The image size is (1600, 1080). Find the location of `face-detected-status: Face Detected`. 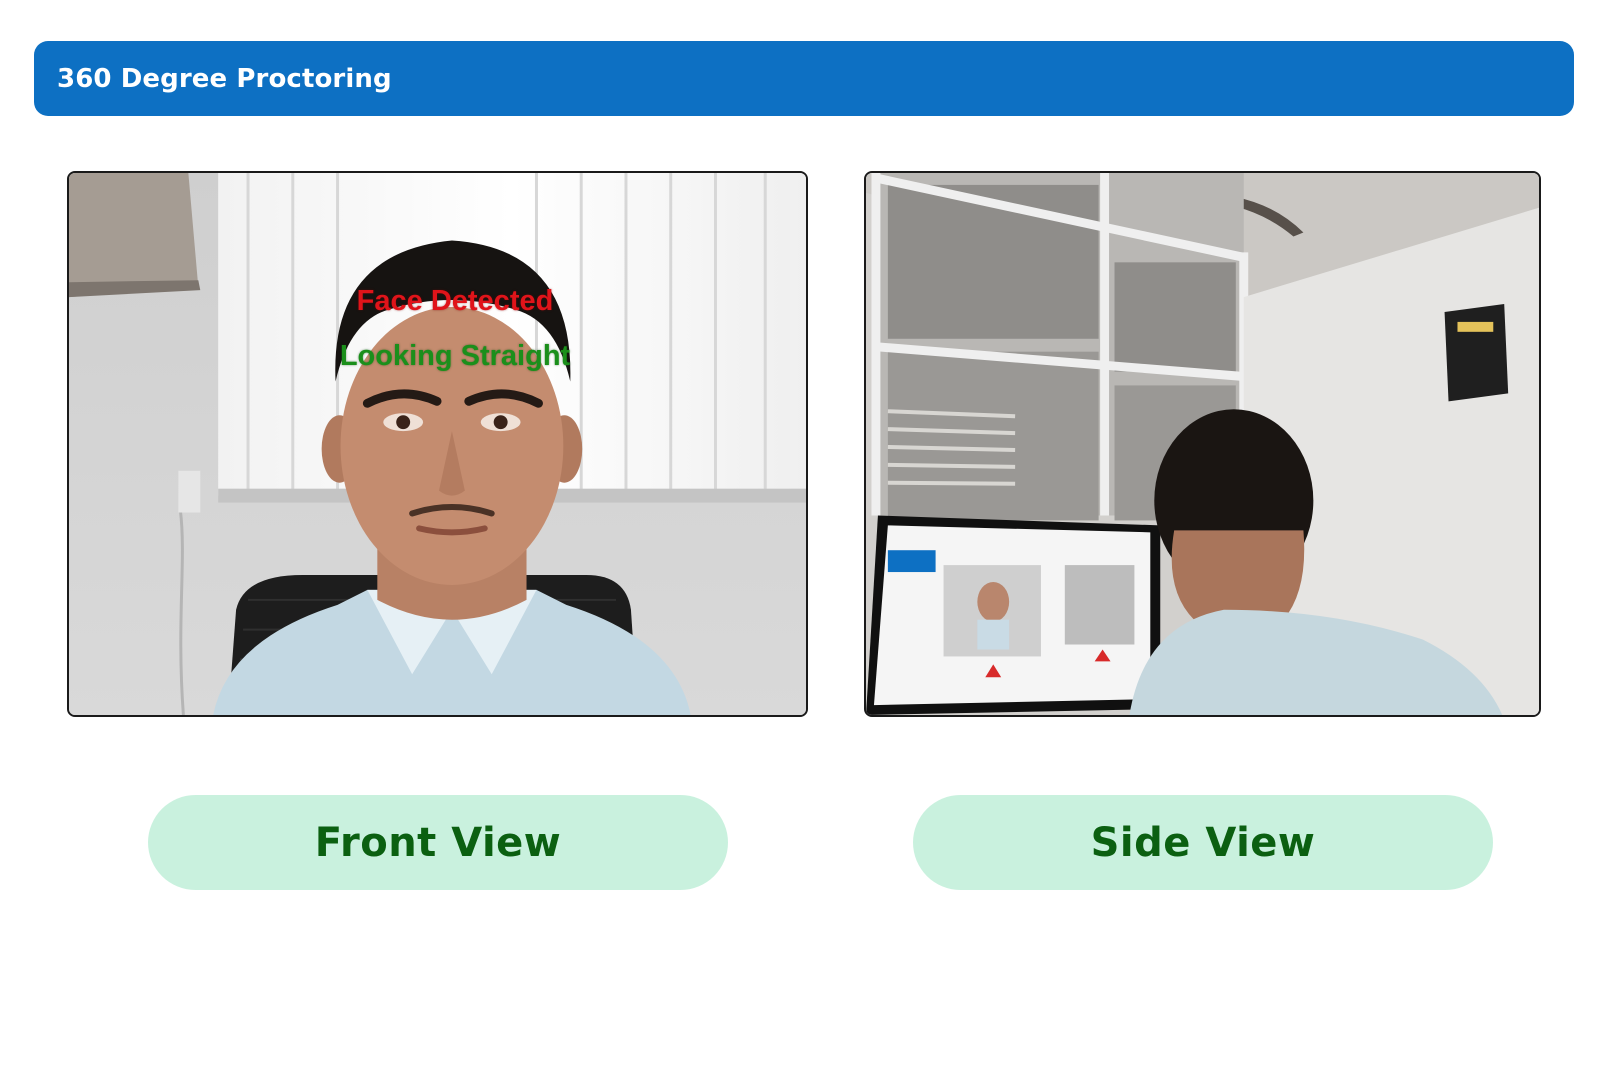

face-detected-status: Face Detected is located at coordinates (455, 301).